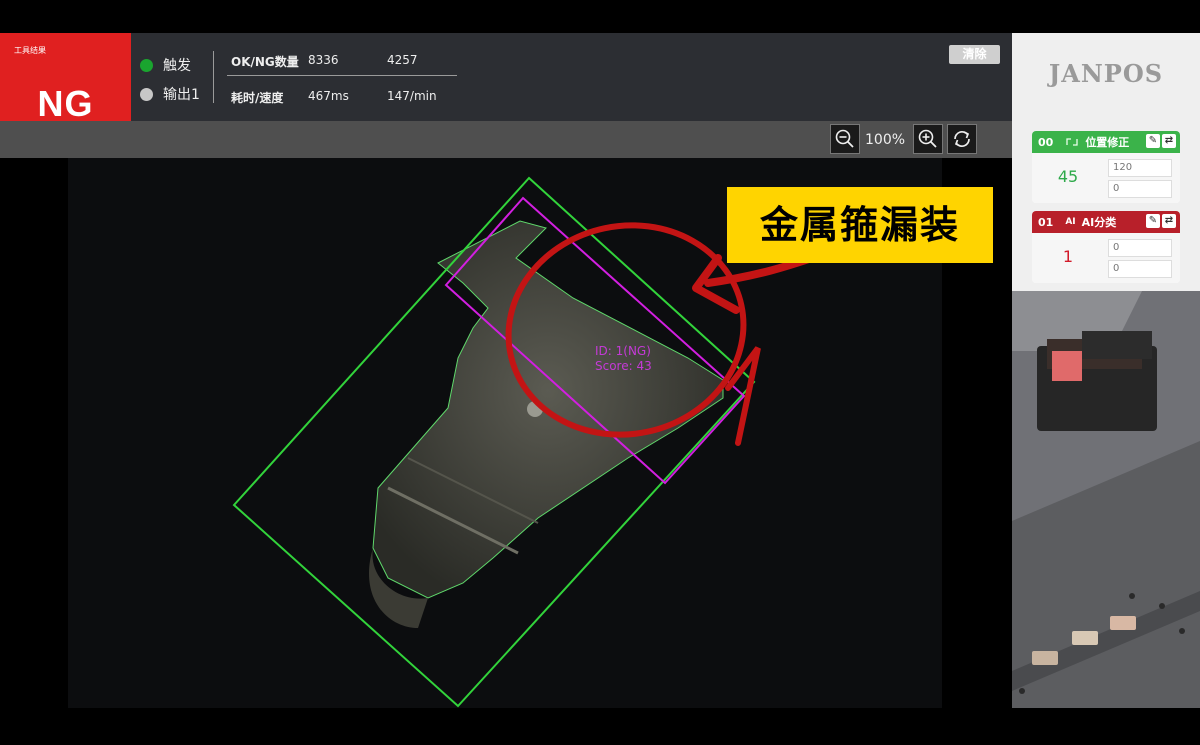 This screenshot has width=1200, height=745. I want to click on tool-index: 00, so click(1046, 142).